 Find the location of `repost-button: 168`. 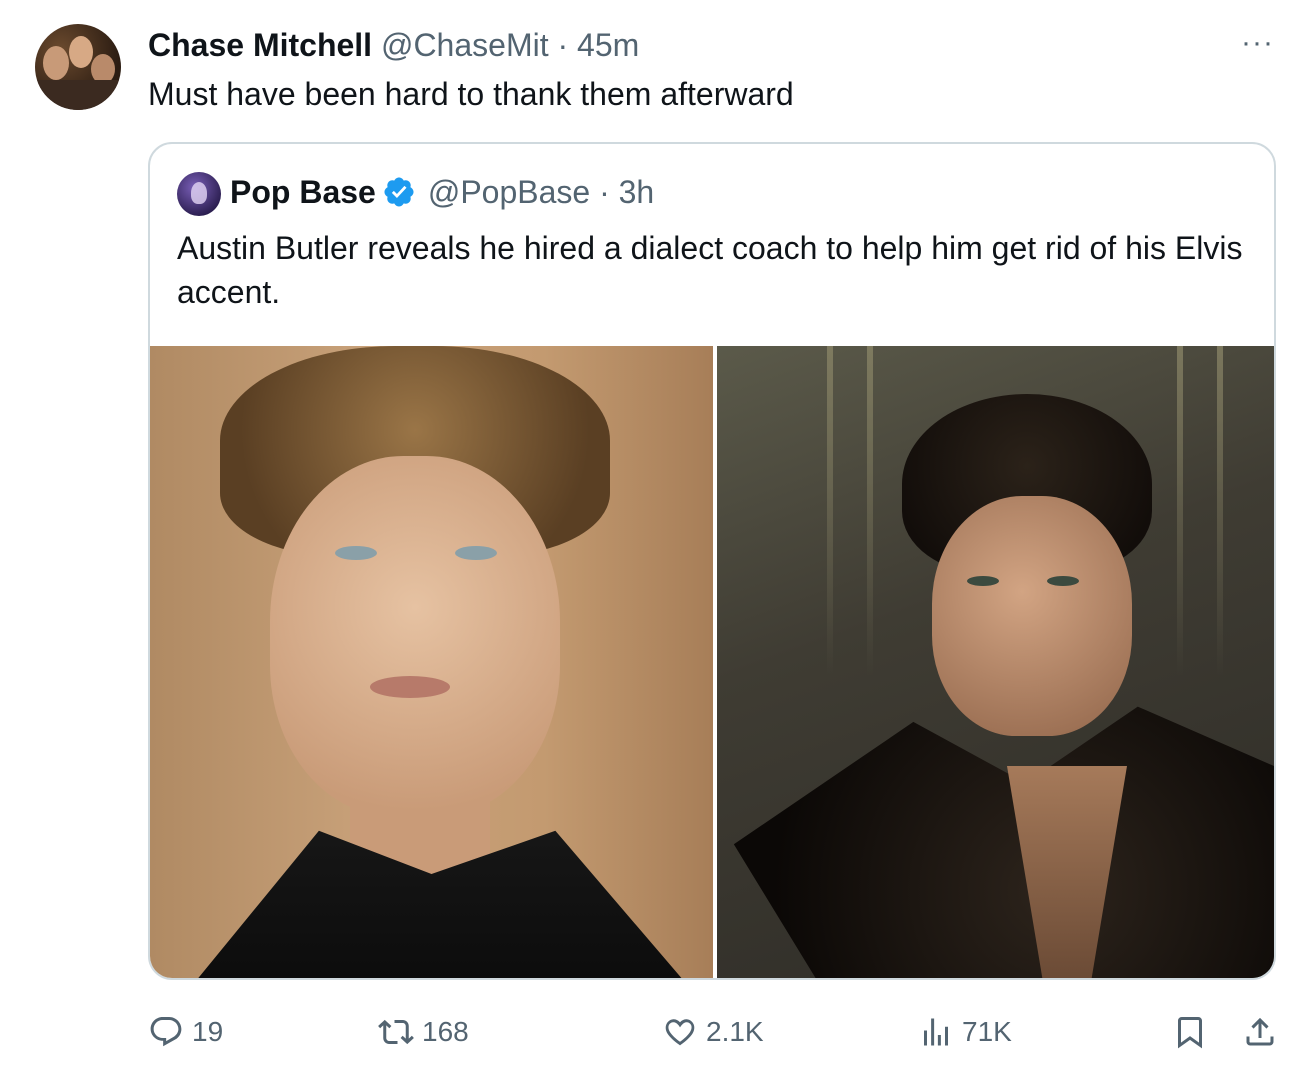

repost-button: 168 is located at coordinates (423, 1032).